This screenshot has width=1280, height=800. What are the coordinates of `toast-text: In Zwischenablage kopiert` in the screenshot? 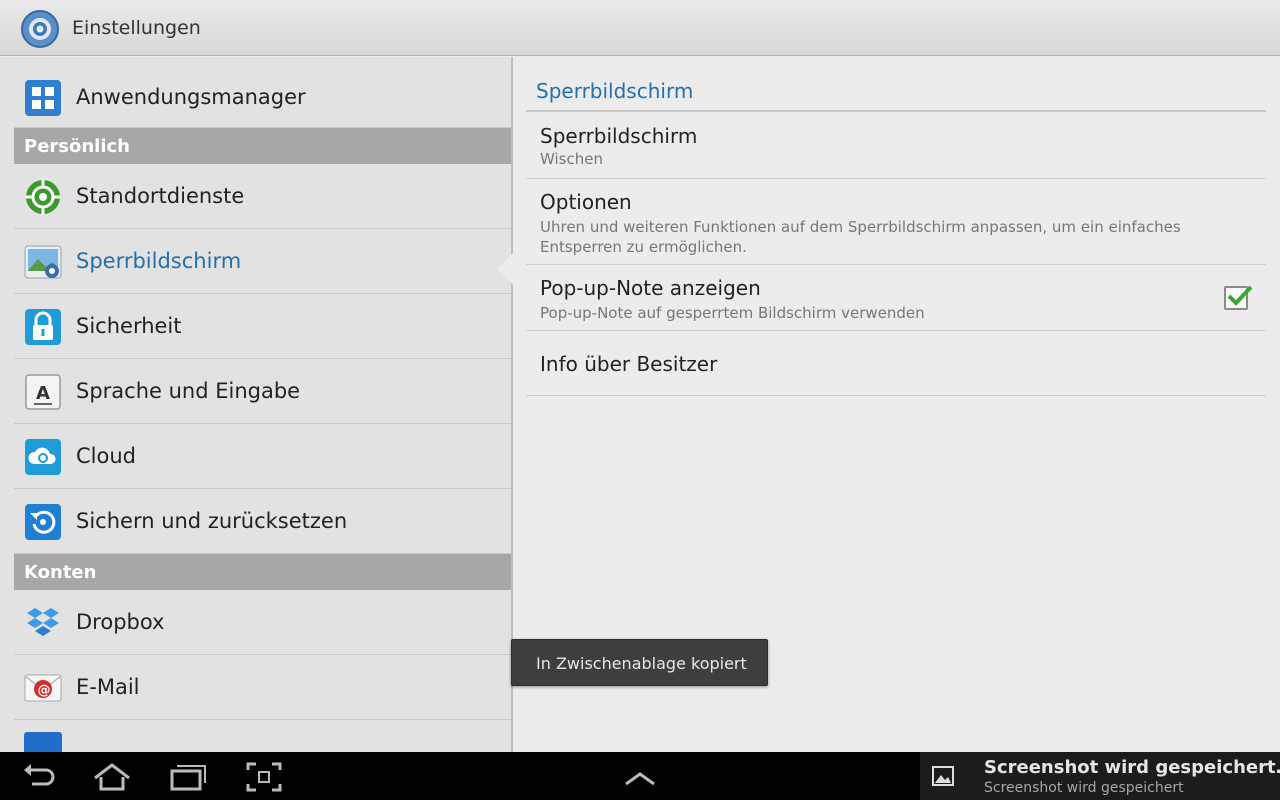 It's located at (641, 663).